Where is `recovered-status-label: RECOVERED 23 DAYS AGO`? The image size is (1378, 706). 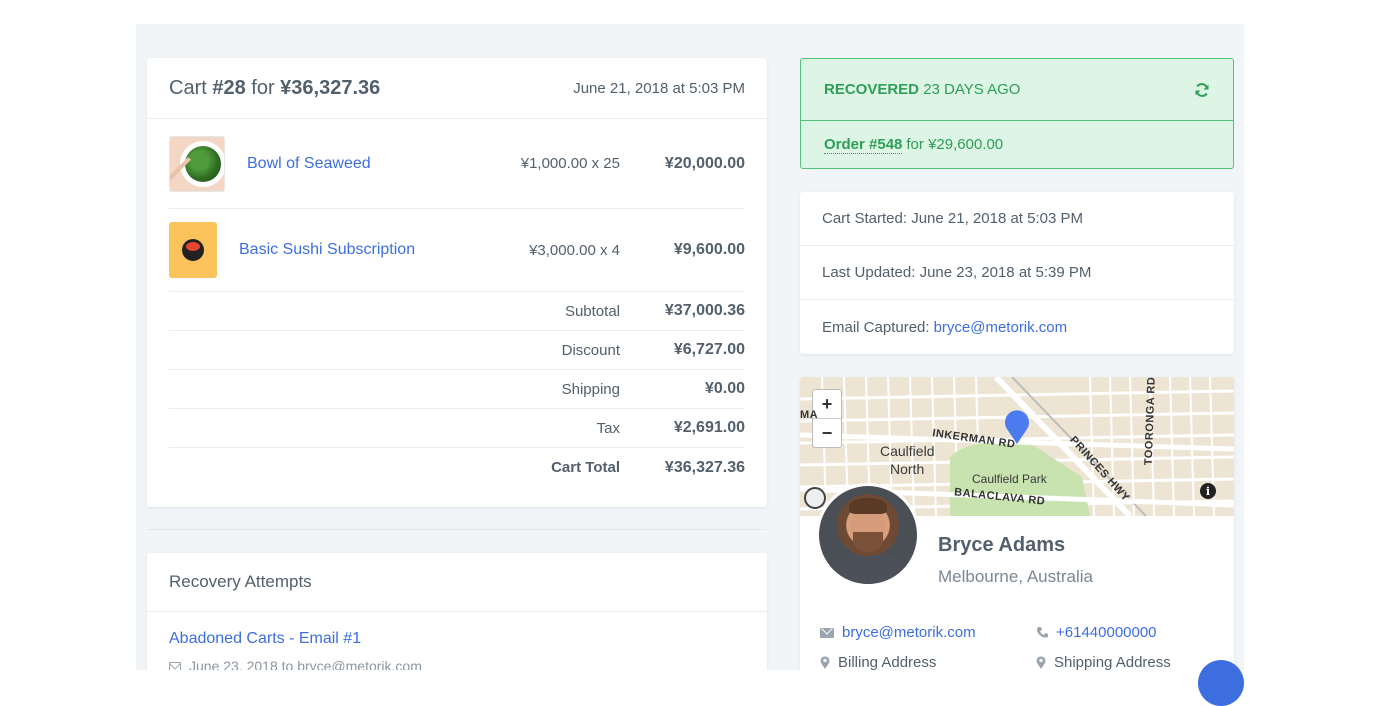 recovered-status-label: RECOVERED 23 DAYS AGO is located at coordinates (922, 89).